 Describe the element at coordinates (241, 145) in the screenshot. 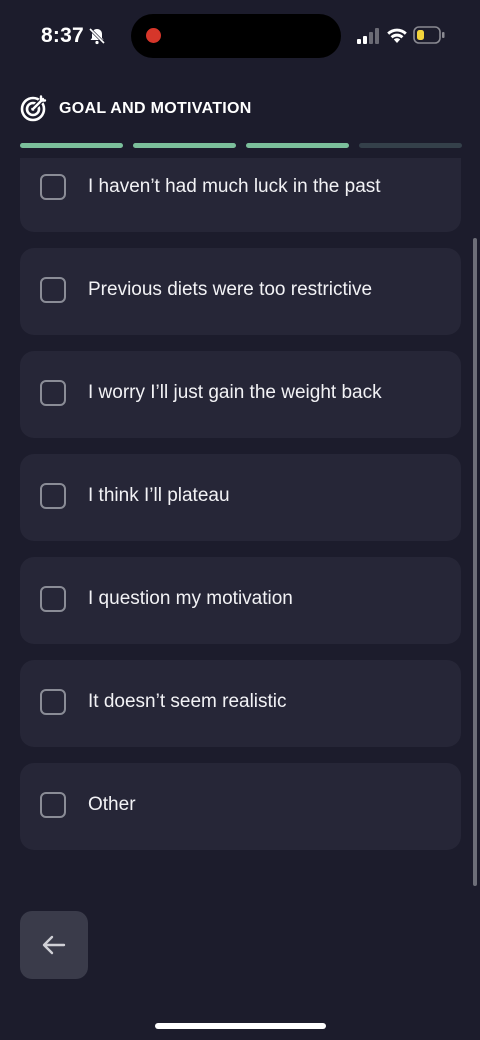

I see `progress-bar` at that location.